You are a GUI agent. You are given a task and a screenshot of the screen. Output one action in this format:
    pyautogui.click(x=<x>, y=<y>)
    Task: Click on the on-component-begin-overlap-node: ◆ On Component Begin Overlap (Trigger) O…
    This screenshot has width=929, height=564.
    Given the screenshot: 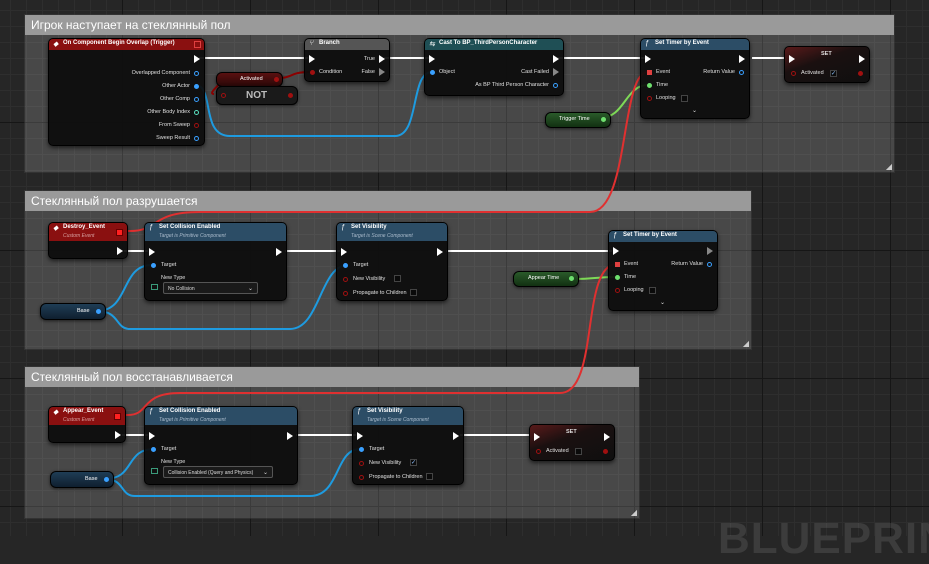 What is the action you would take?
    pyautogui.click(x=126, y=92)
    